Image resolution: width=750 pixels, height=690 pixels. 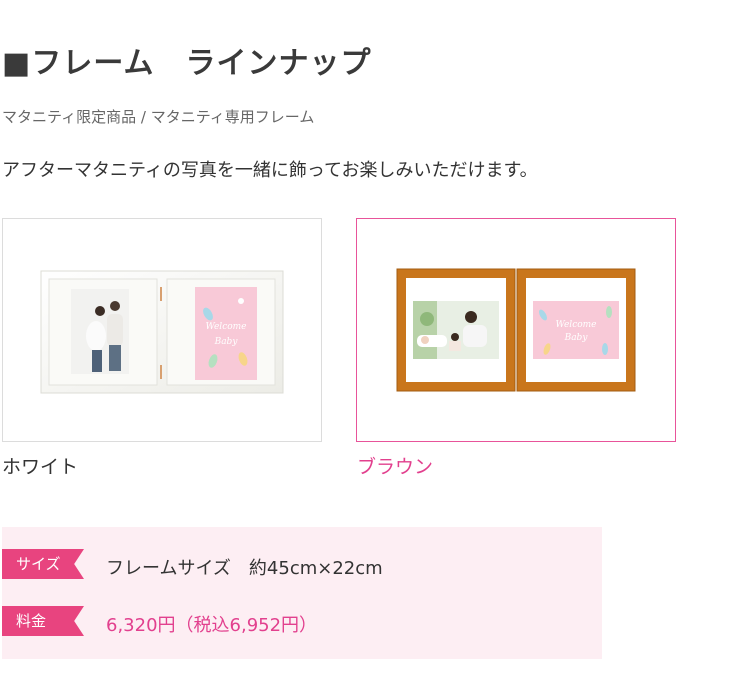 I want to click on product-label-white: ホワイト, so click(x=40, y=465).